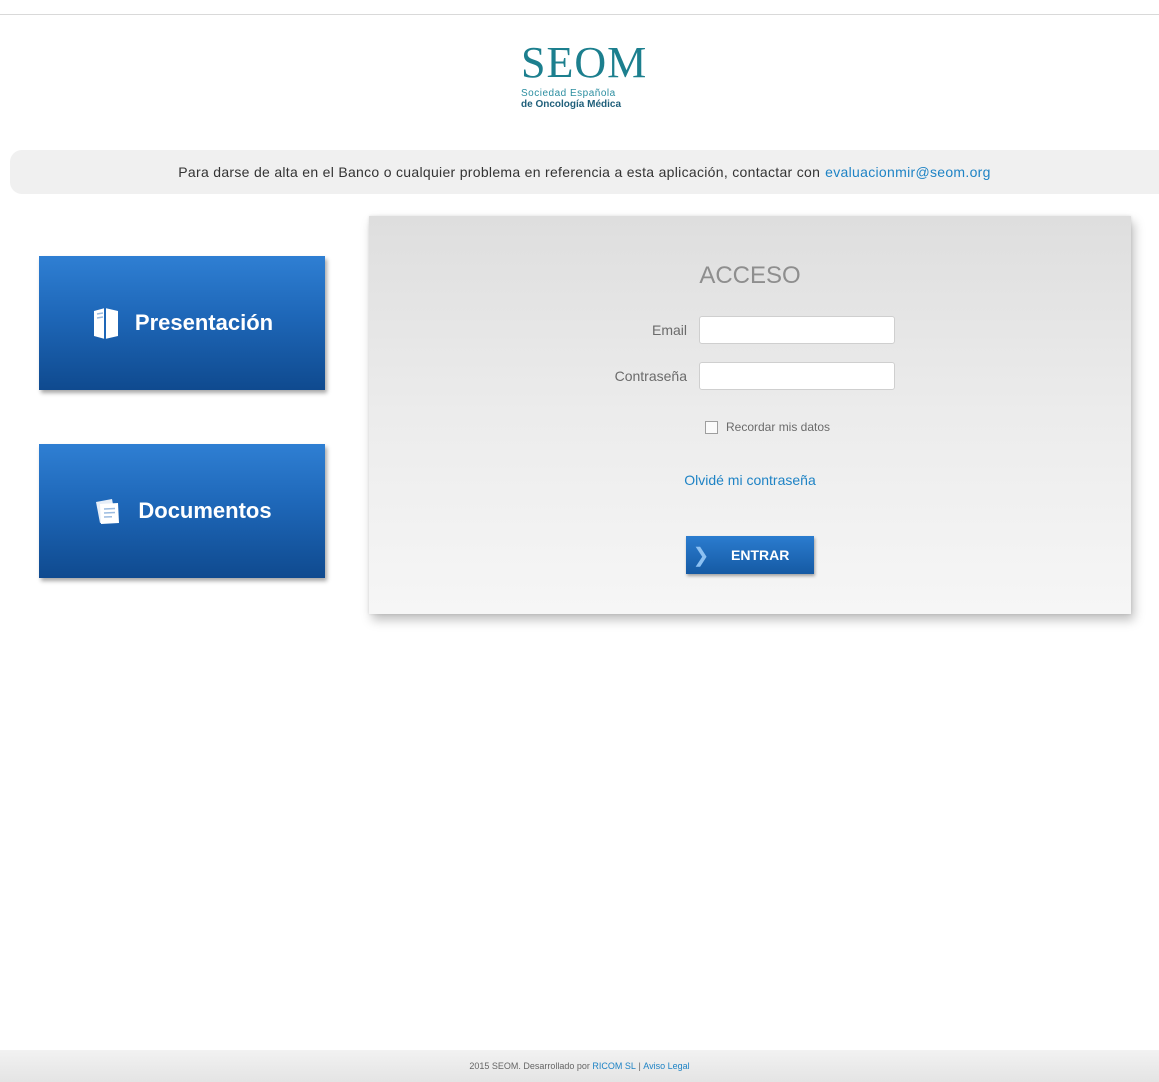 Image resolution: width=1159 pixels, height=1082 pixels. I want to click on enter-button: ❯ ENTRAR, so click(750, 555).